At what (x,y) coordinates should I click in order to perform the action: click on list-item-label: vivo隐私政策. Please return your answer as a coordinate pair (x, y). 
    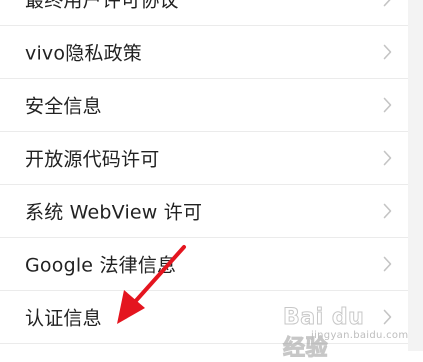
    Looking at the image, I should click on (83, 53).